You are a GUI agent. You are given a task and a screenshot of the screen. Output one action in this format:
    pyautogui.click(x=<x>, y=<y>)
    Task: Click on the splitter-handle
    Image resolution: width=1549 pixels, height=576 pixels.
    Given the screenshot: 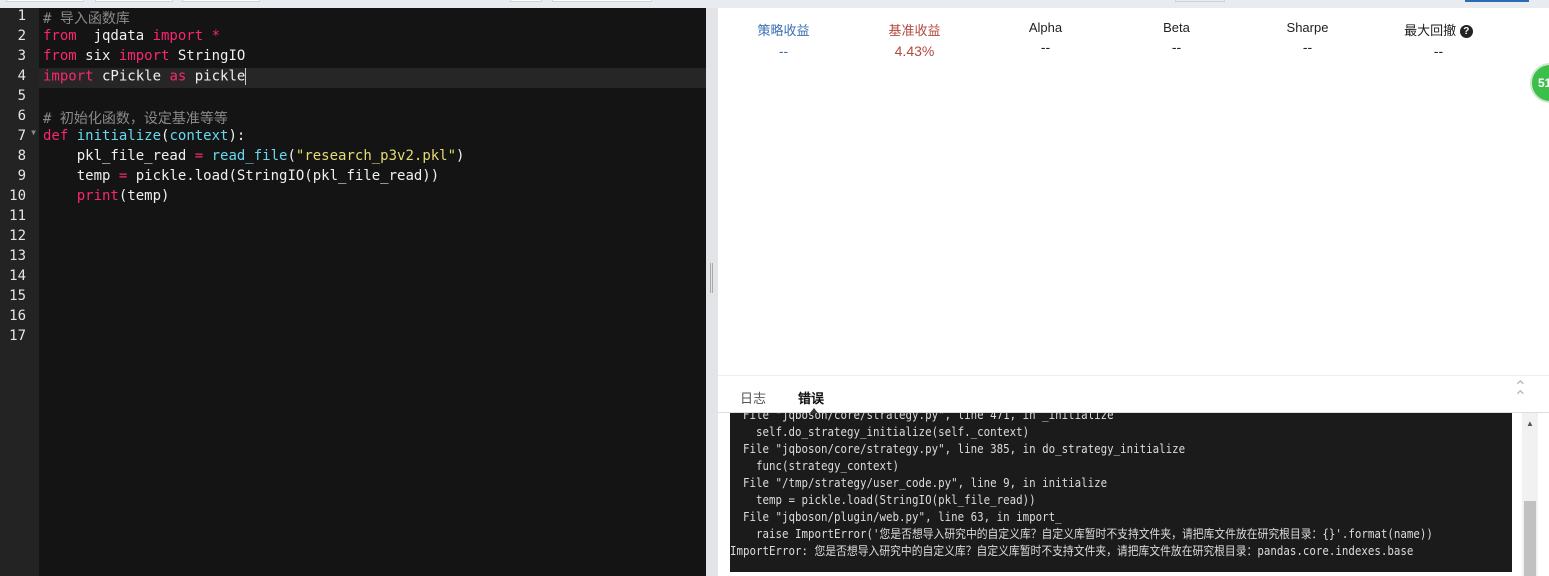 What is the action you would take?
    pyautogui.click(x=711, y=278)
    